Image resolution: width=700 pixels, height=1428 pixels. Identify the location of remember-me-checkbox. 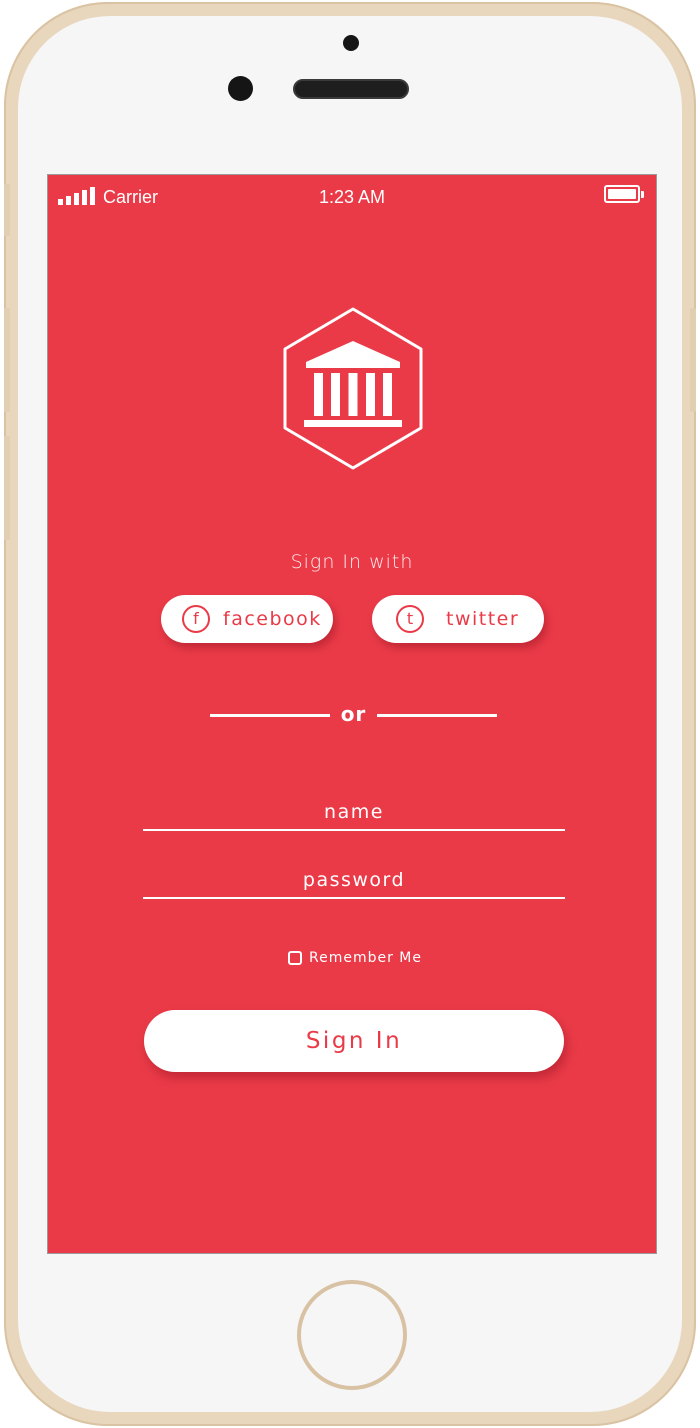
(295, 958).